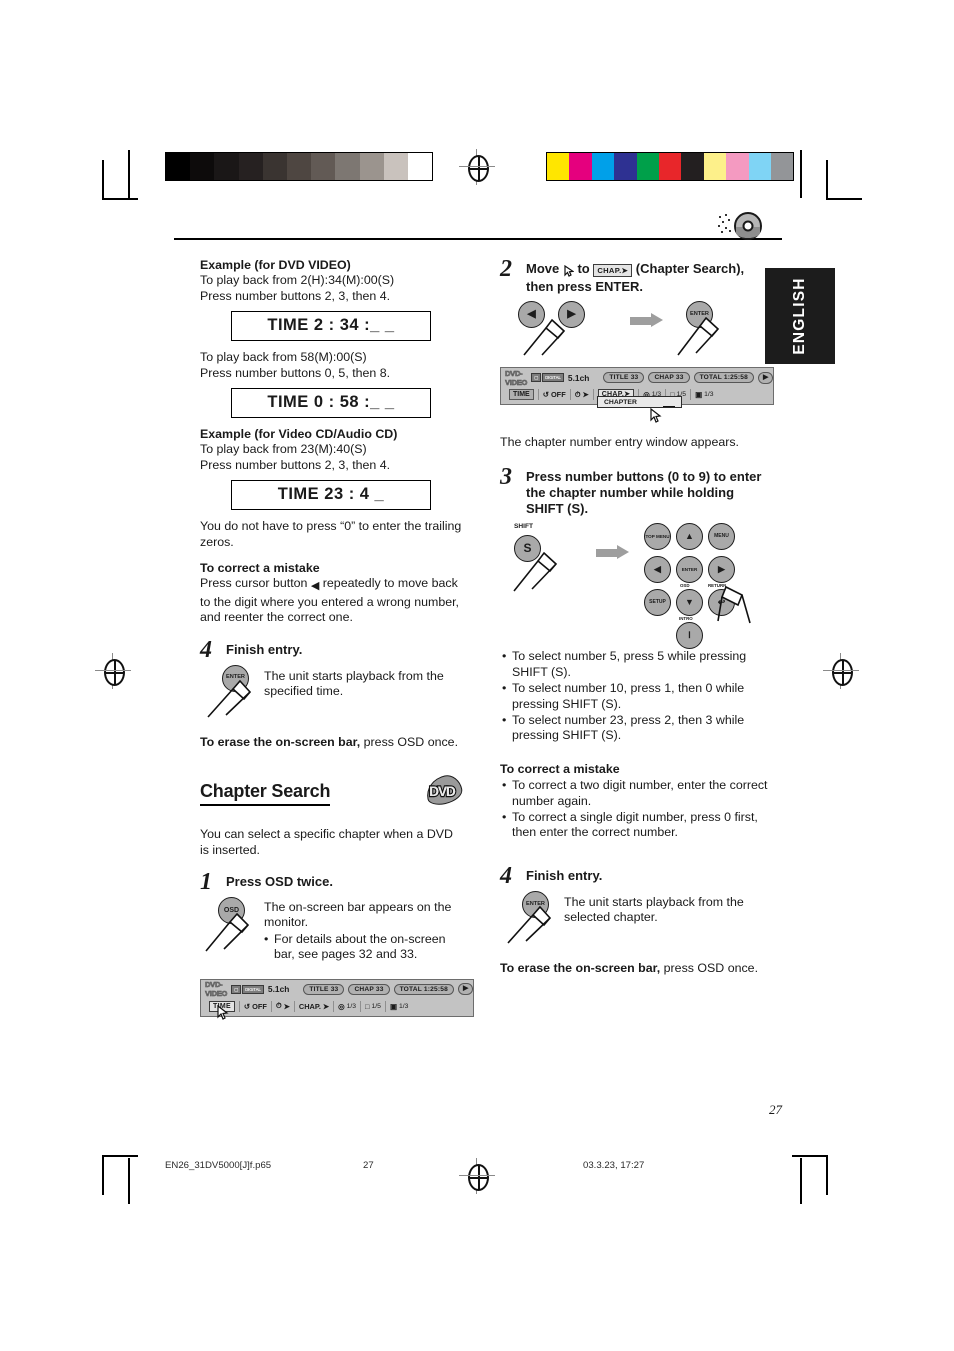 The height and width of the screenshot is (1351, 954). What do you see at coordinates (295, 372) in the screenshot?
I see `example-dvd-line4: Press number buttons 0, 5, then 8.` at bounding box center [295, 372].